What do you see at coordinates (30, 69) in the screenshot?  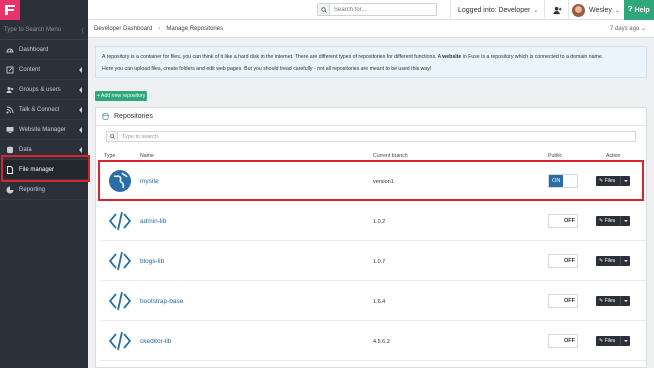 I see `sidebar-item-label: Content` at bounding box center [30, 69].